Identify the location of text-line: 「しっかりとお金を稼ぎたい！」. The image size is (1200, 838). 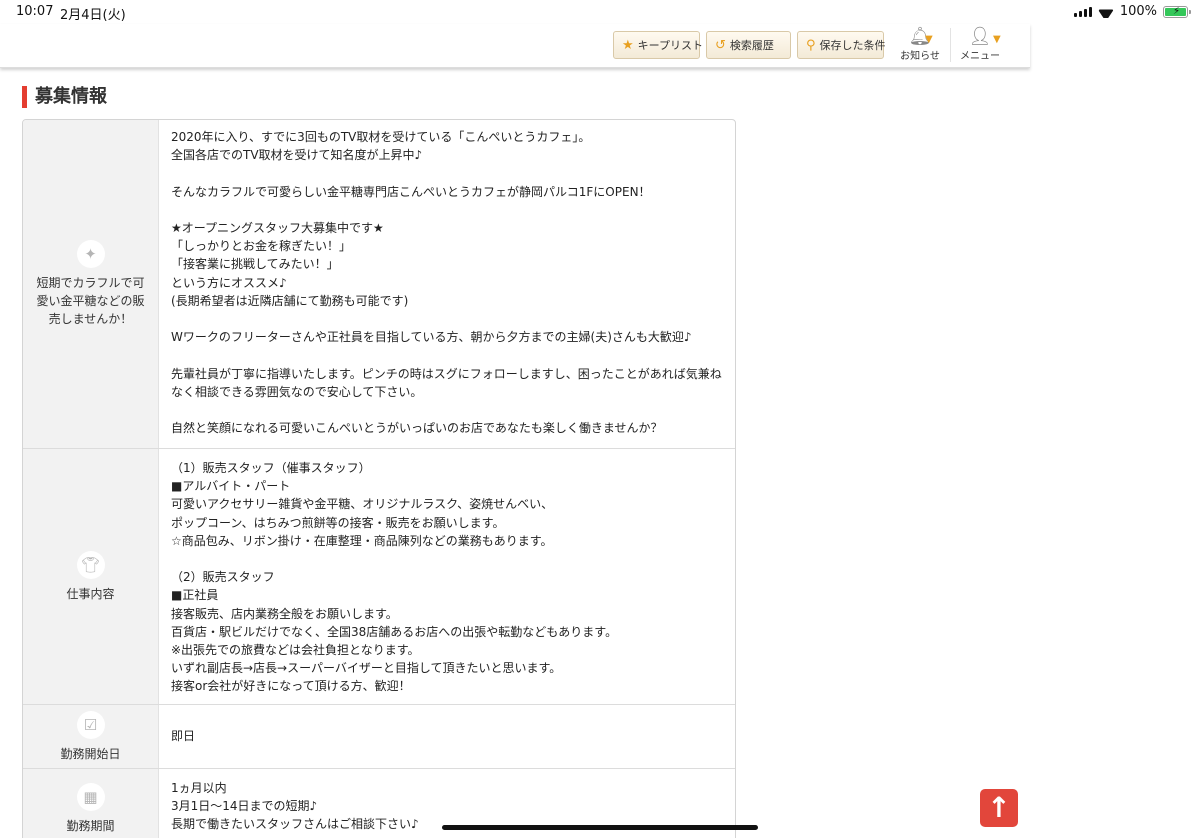
(261, 246).